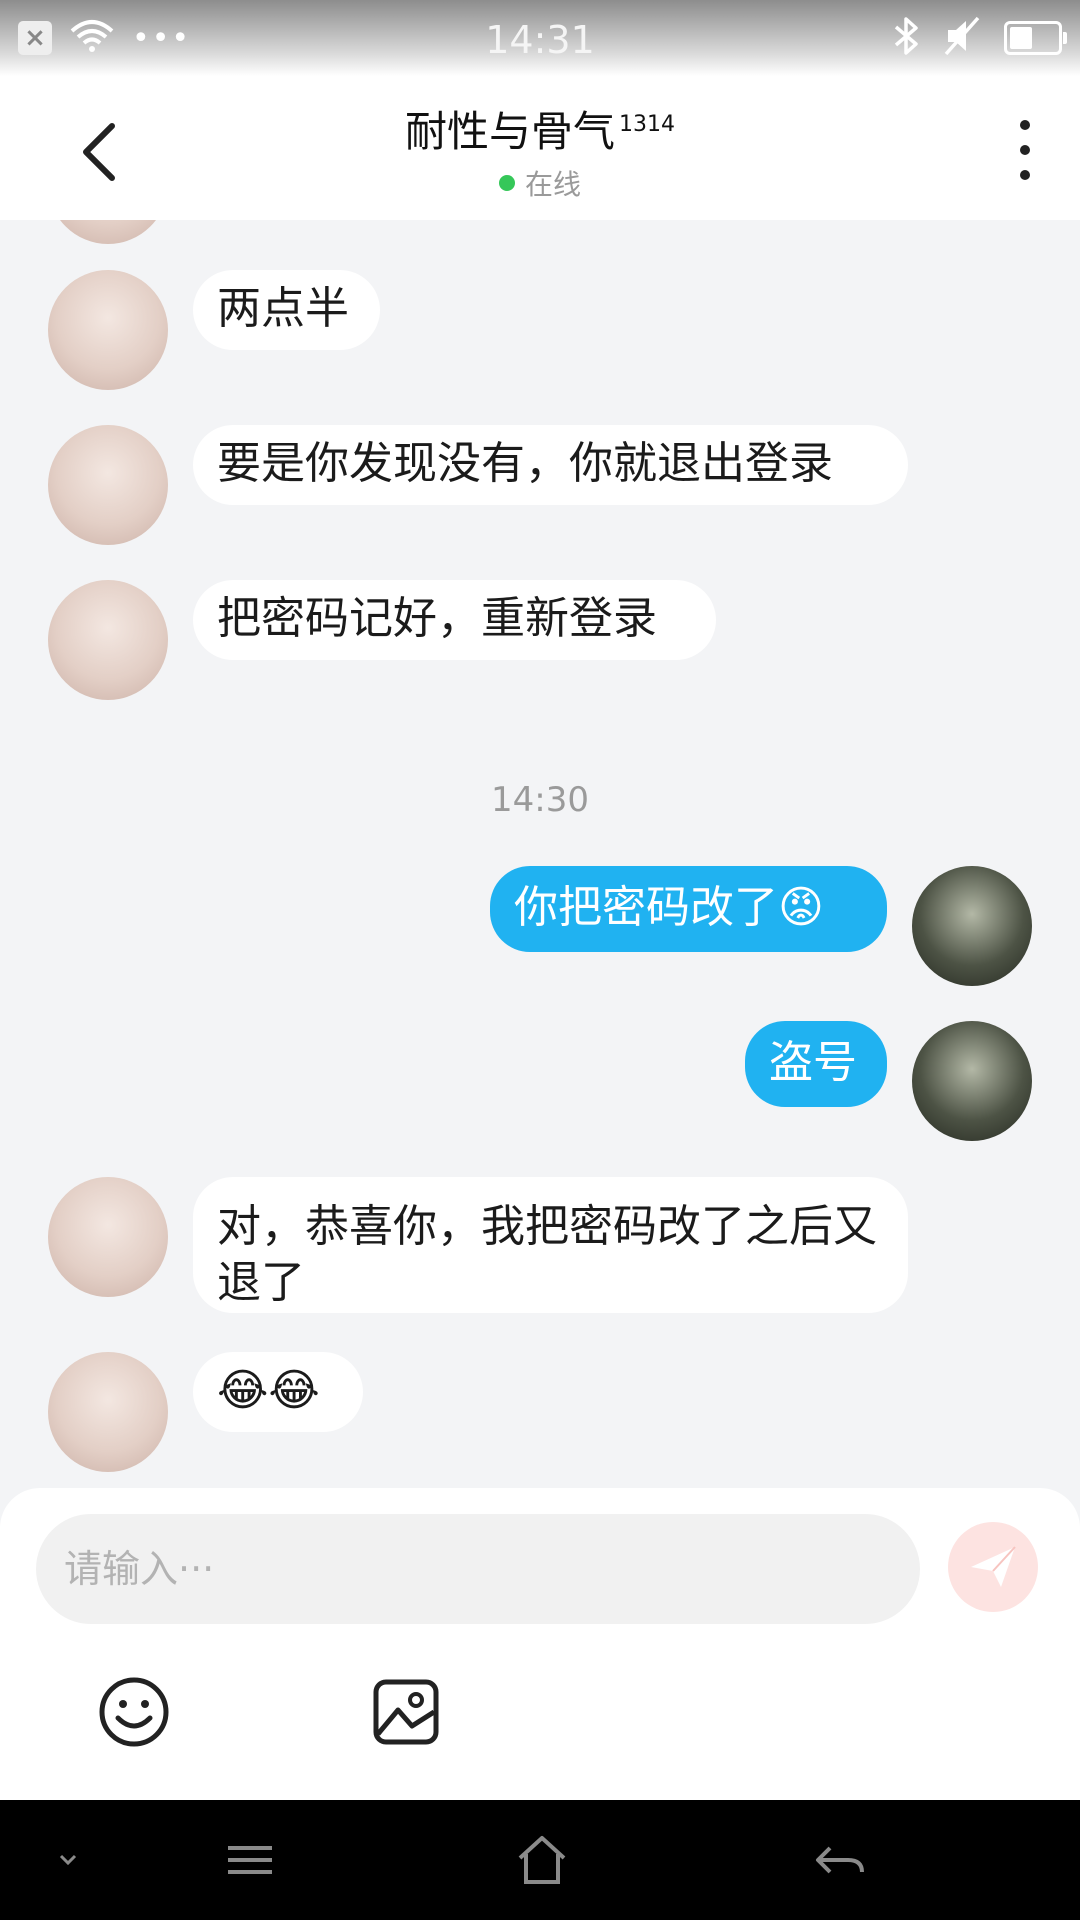 The image size is (1080, 1920). Describe the element at coordinates (286, 310) in the screenshot. I see `incoming-message: 两点半` at that location.